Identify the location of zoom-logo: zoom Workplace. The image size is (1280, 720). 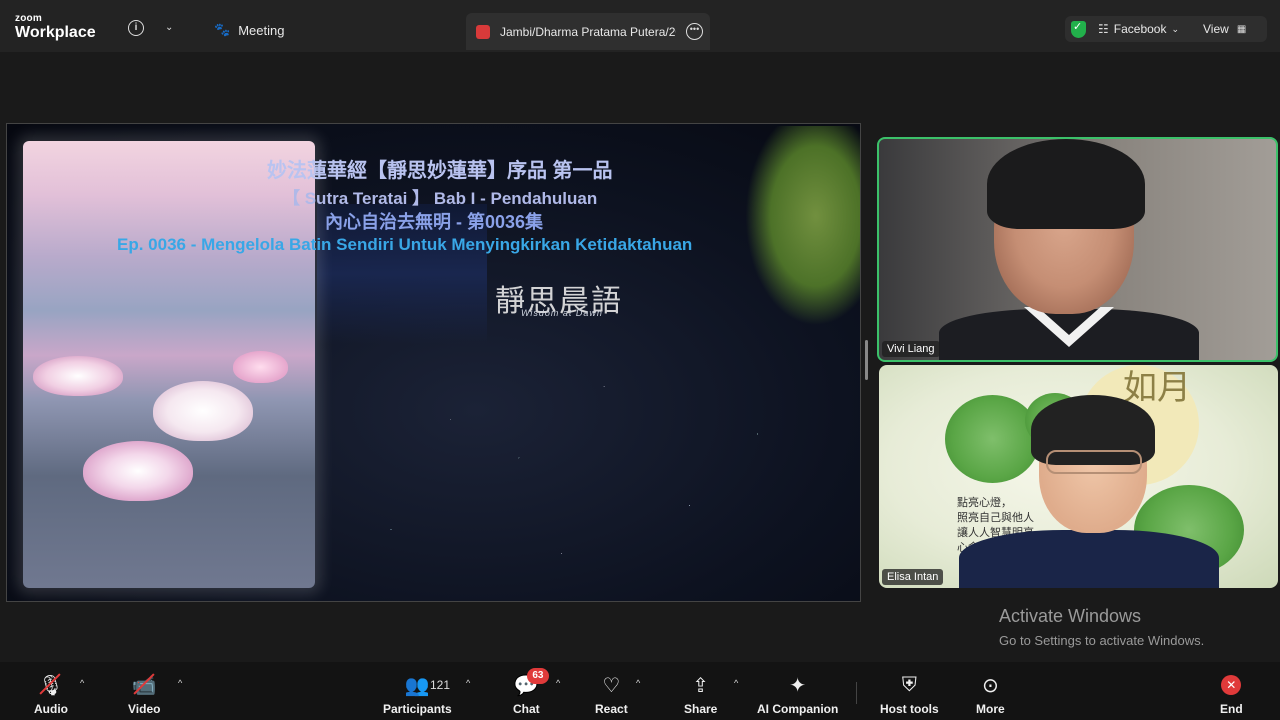
(55, 27).